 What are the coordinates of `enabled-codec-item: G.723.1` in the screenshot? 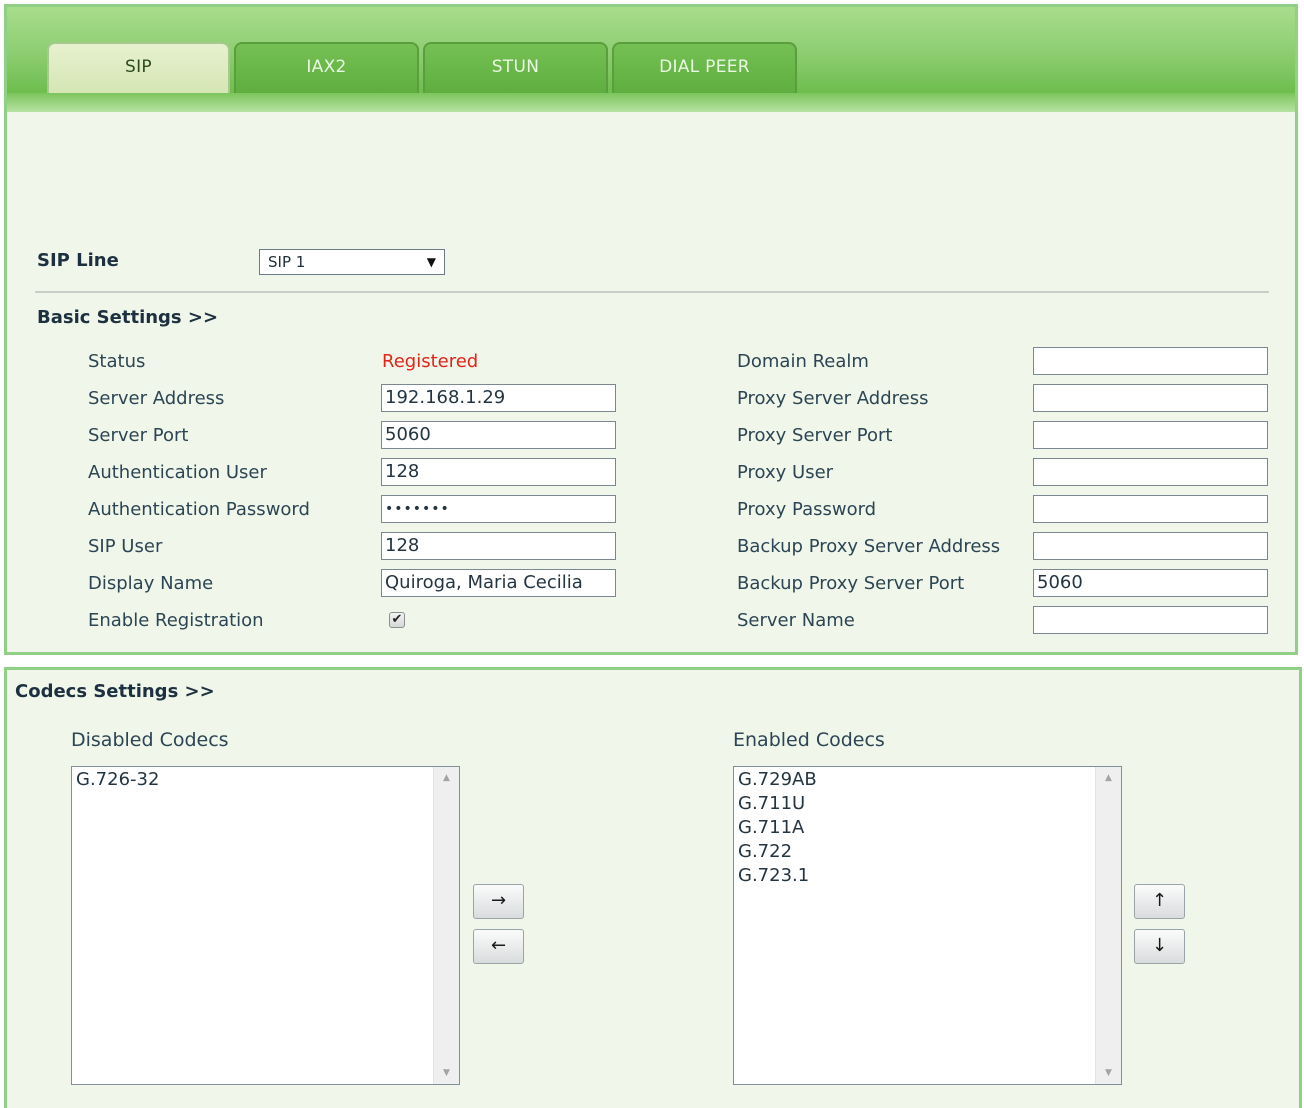 It's located at (916, 876).